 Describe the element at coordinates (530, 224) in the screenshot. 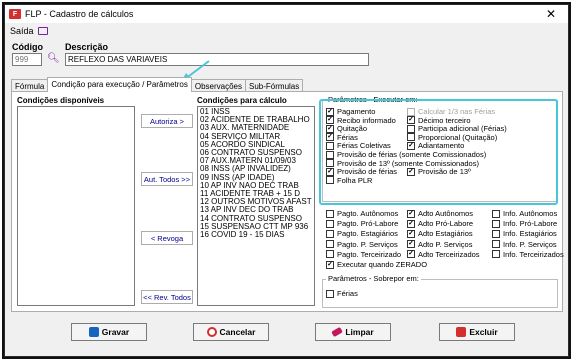

I see `extra-checkbox-label: Info. Pró-Labore` at that location.